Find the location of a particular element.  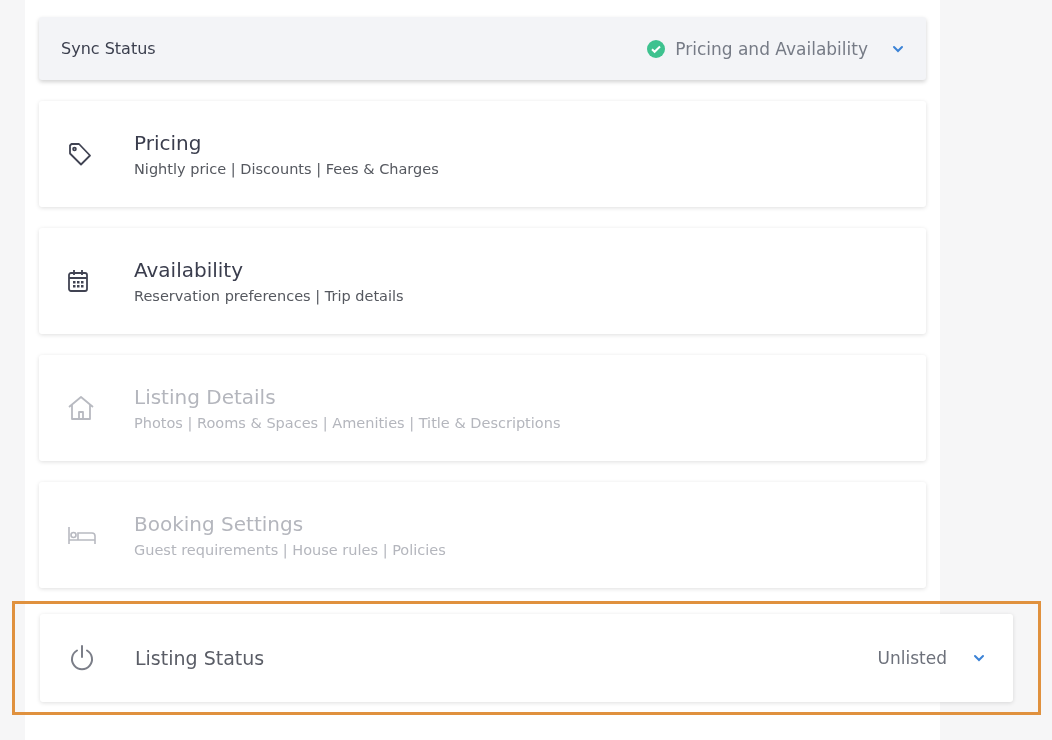

section-title: Availability is located at coordinates (189, 270).